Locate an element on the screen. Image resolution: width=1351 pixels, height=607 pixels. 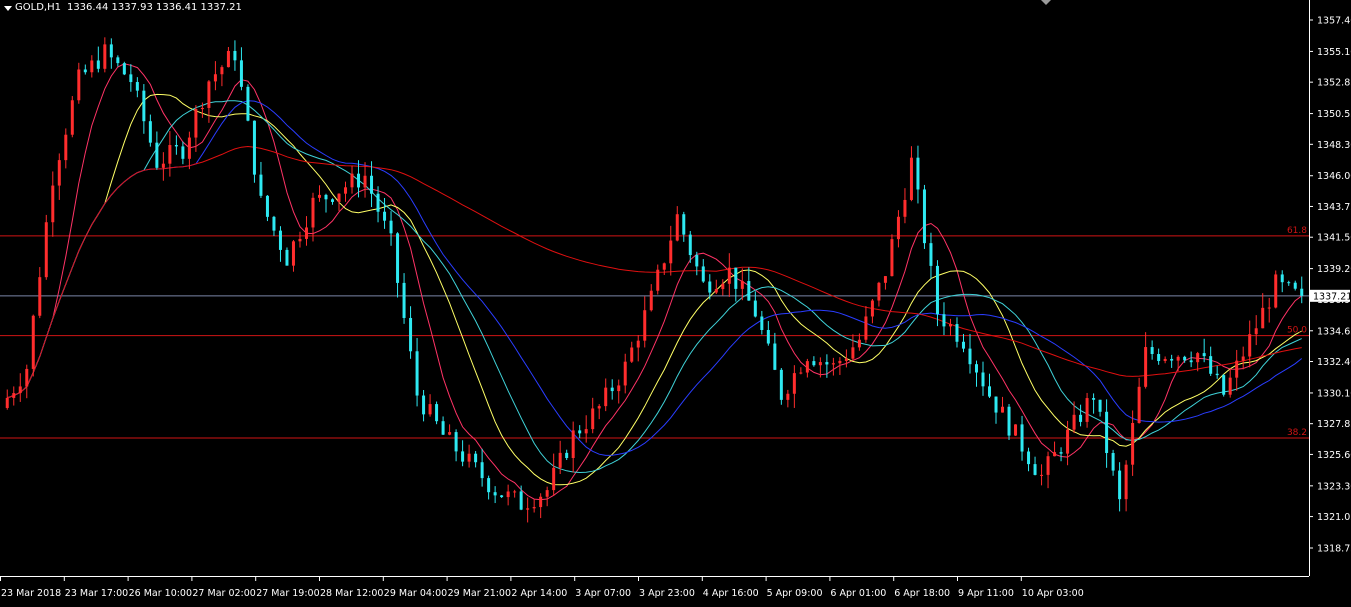
fib-label-2: 38.2 is located at coordinates (1297, 433).